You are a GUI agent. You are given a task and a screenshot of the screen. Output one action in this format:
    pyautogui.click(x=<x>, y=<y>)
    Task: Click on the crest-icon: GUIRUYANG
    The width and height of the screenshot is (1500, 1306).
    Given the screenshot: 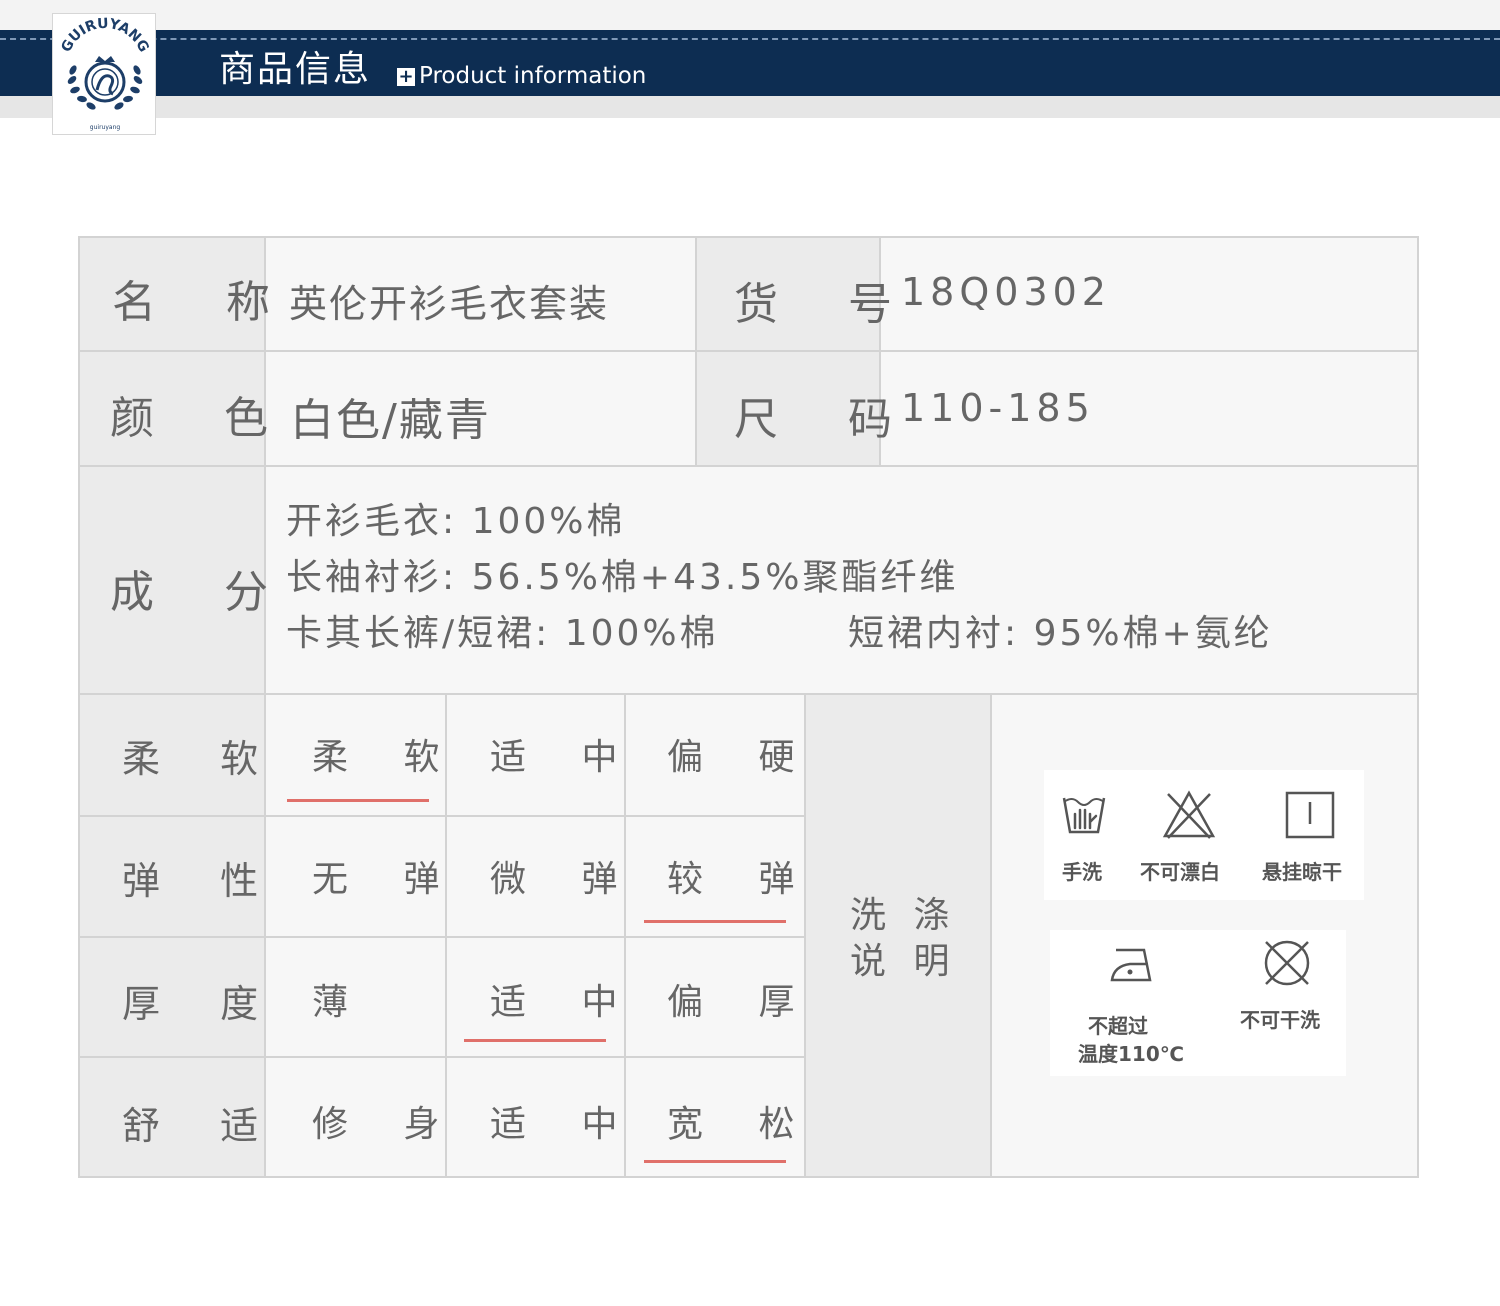 What is the action you would take?
    pyautogui.click(x=105, y=63)
    